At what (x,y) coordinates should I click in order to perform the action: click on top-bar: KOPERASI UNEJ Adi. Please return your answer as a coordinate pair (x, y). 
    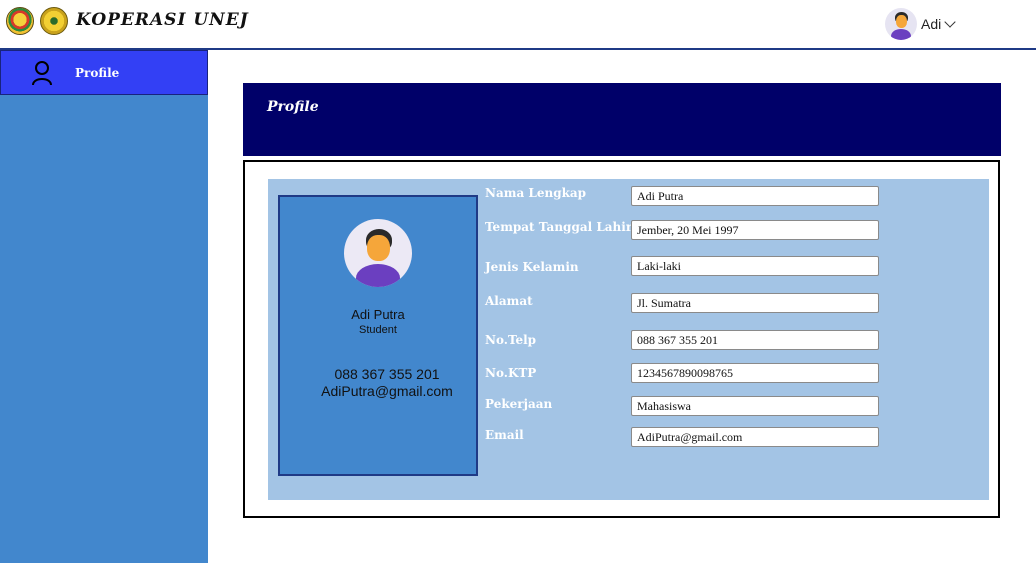
    Looking at the image, I should click on (518, 25).